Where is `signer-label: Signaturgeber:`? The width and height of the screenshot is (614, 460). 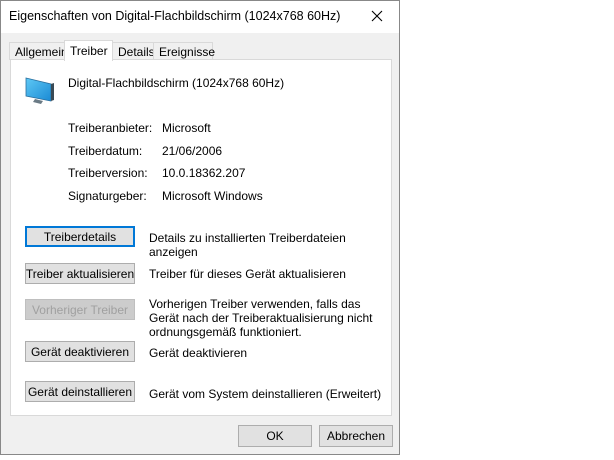
signer-label: Signaturgeber: is located at coordinates (107, 196).